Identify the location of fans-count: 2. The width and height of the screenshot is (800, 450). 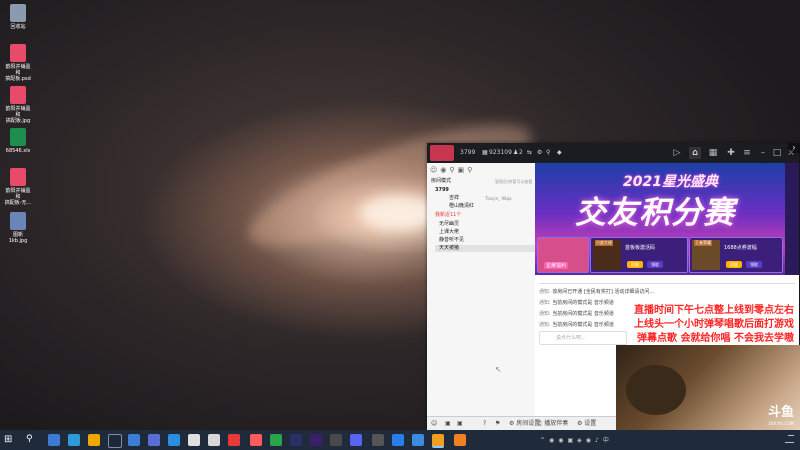
(521, 152).